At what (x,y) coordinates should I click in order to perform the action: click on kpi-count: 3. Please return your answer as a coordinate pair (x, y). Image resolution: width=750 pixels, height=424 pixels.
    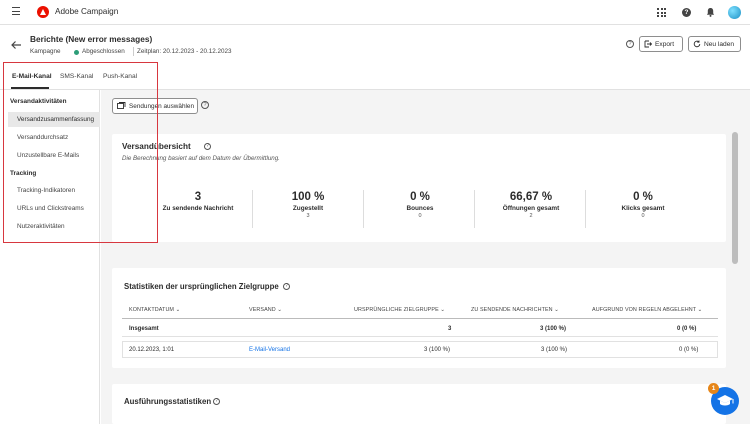
    Looking at the image, I should click on (308, 216).